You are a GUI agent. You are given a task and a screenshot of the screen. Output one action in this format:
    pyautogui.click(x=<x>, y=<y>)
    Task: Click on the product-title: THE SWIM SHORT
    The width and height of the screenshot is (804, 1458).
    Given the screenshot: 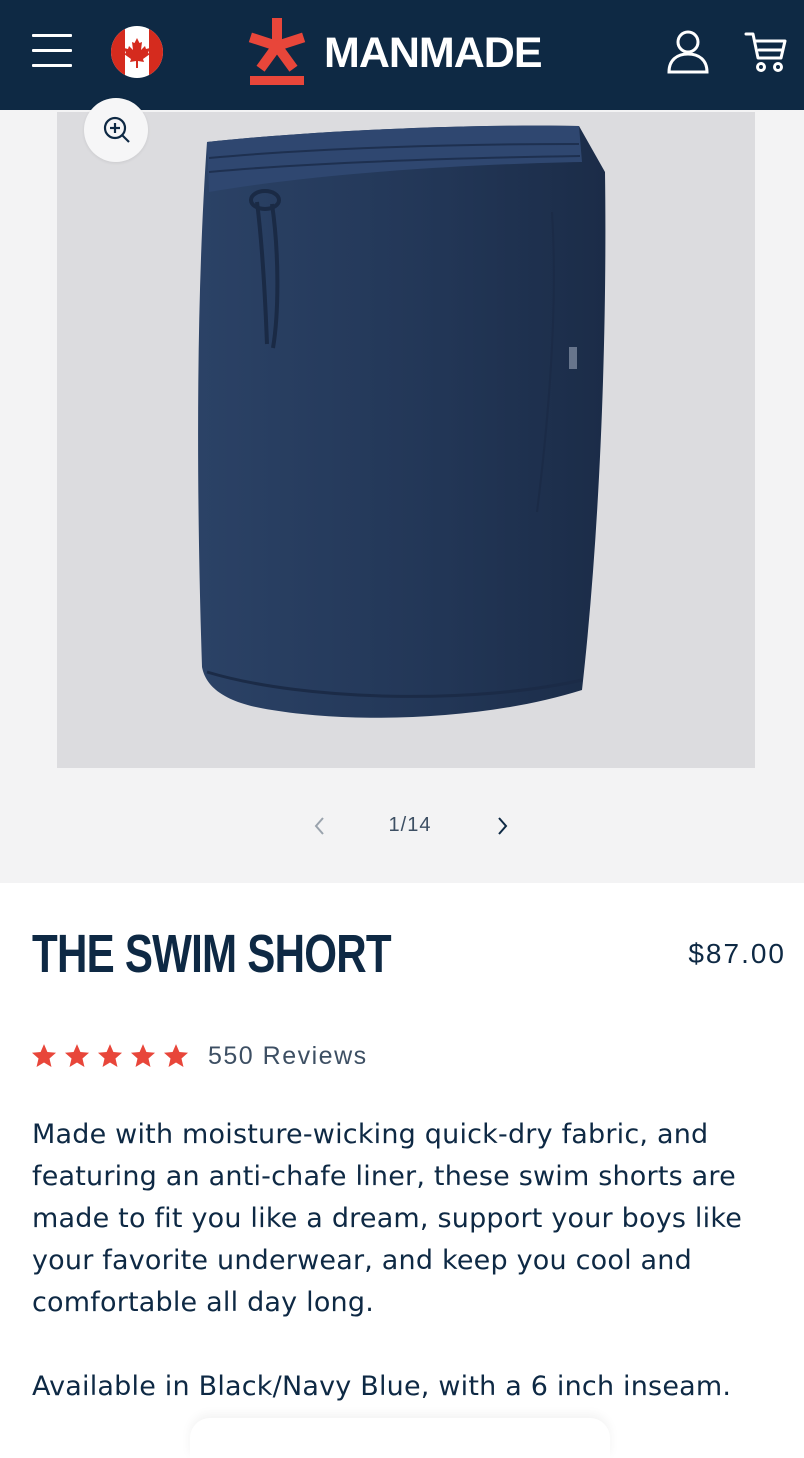 What is the action you would take?
    pyautogui.click(x=212, y=954)
    